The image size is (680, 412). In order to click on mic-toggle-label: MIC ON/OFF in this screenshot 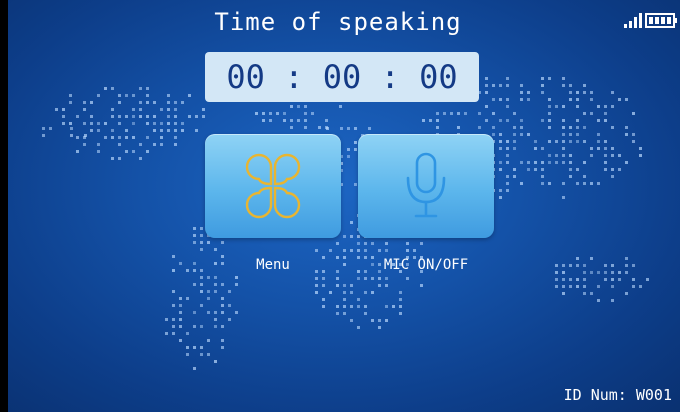, I will do `click(426, 265)`.